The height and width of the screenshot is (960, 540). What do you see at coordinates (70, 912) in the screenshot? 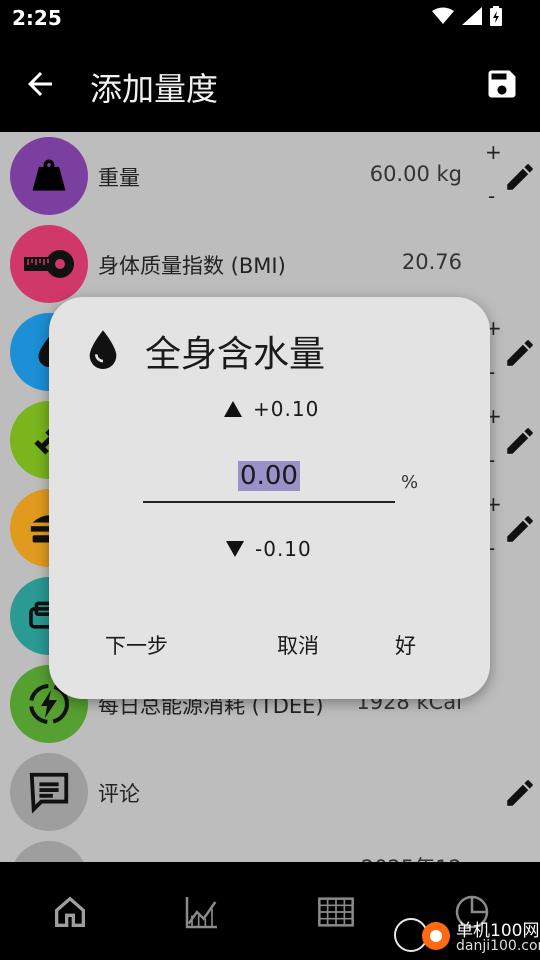
I see `home-icon` at bounding box center [70, 912].